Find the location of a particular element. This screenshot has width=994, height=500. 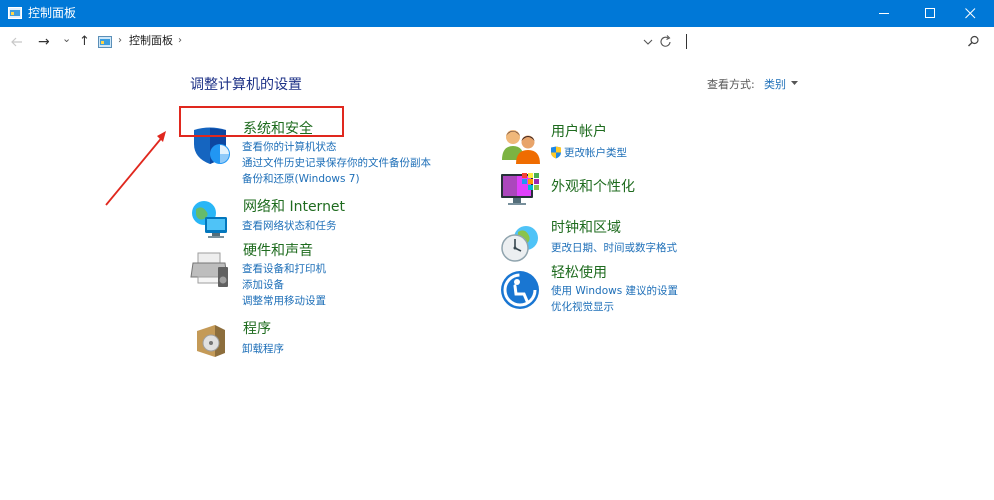

forward-button: → is located at coordinates (44, 42).